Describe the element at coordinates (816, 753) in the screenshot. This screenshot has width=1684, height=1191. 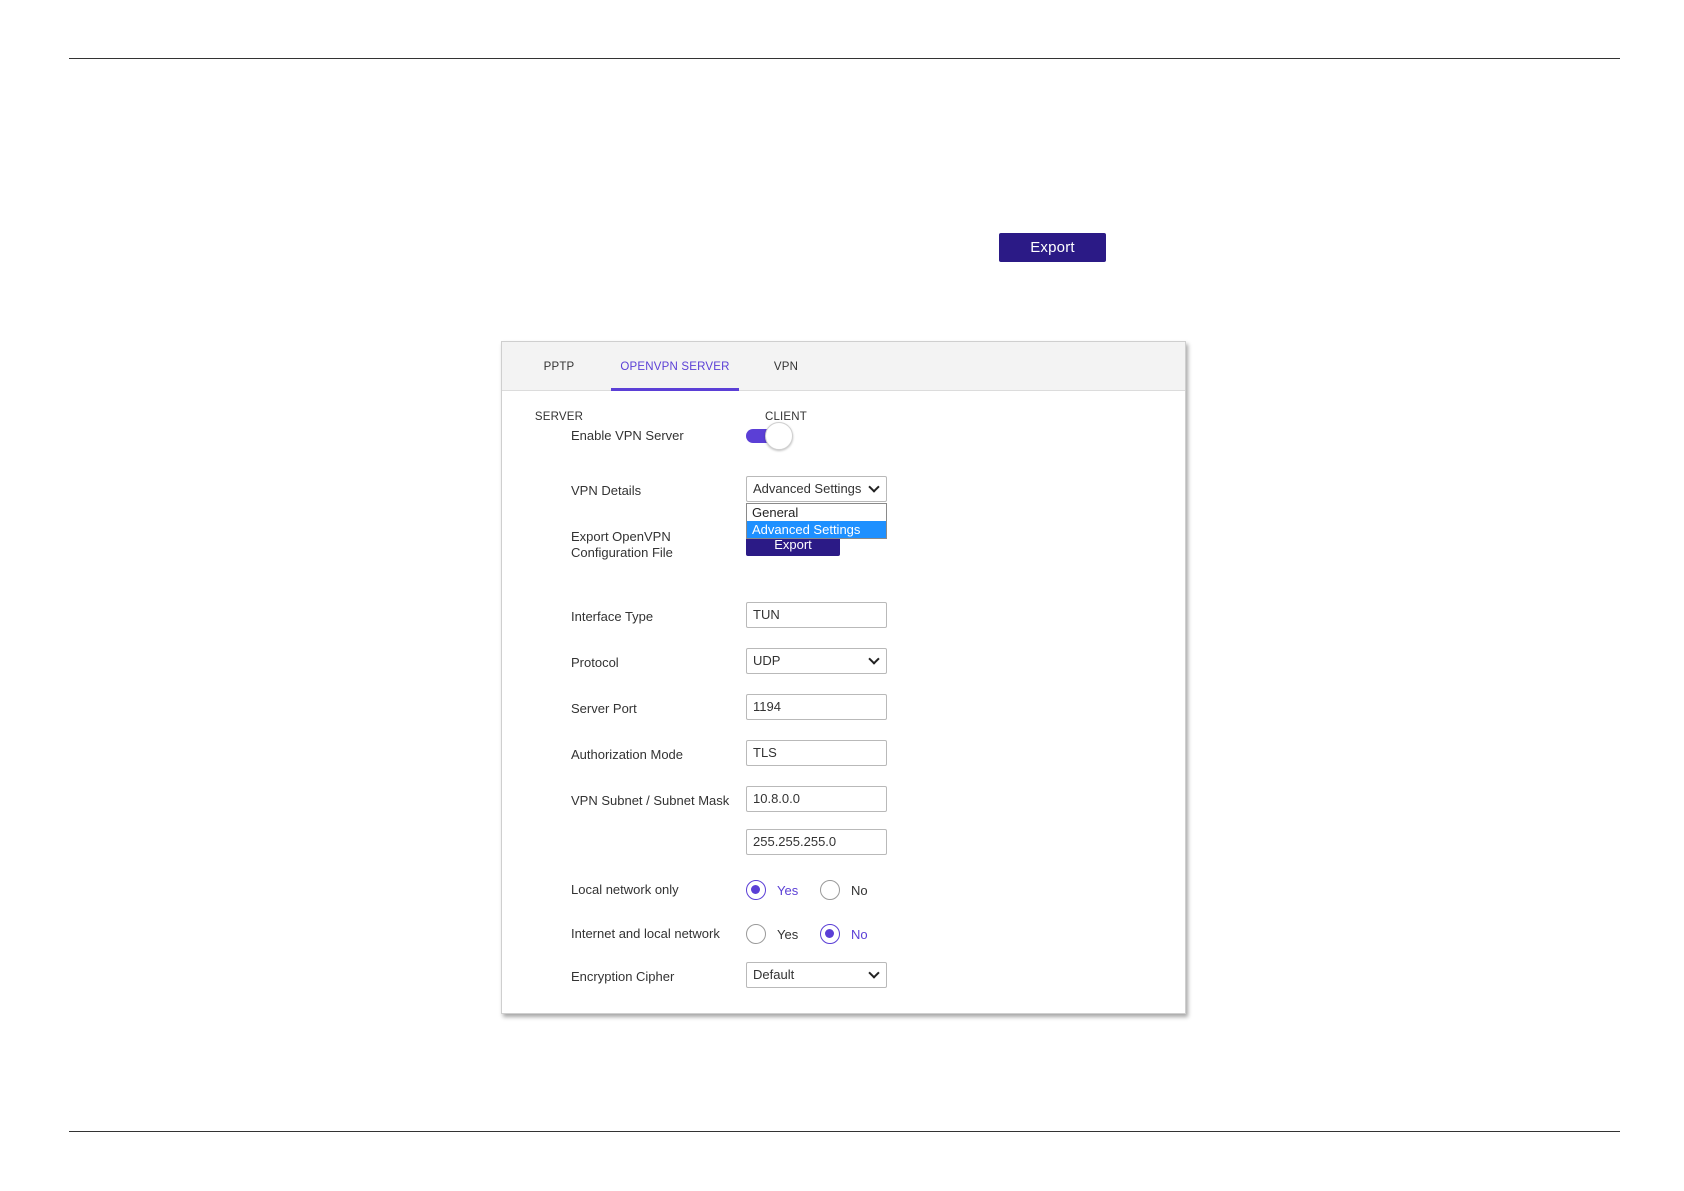
I see `authorization-mode-field: TLS` at that location.